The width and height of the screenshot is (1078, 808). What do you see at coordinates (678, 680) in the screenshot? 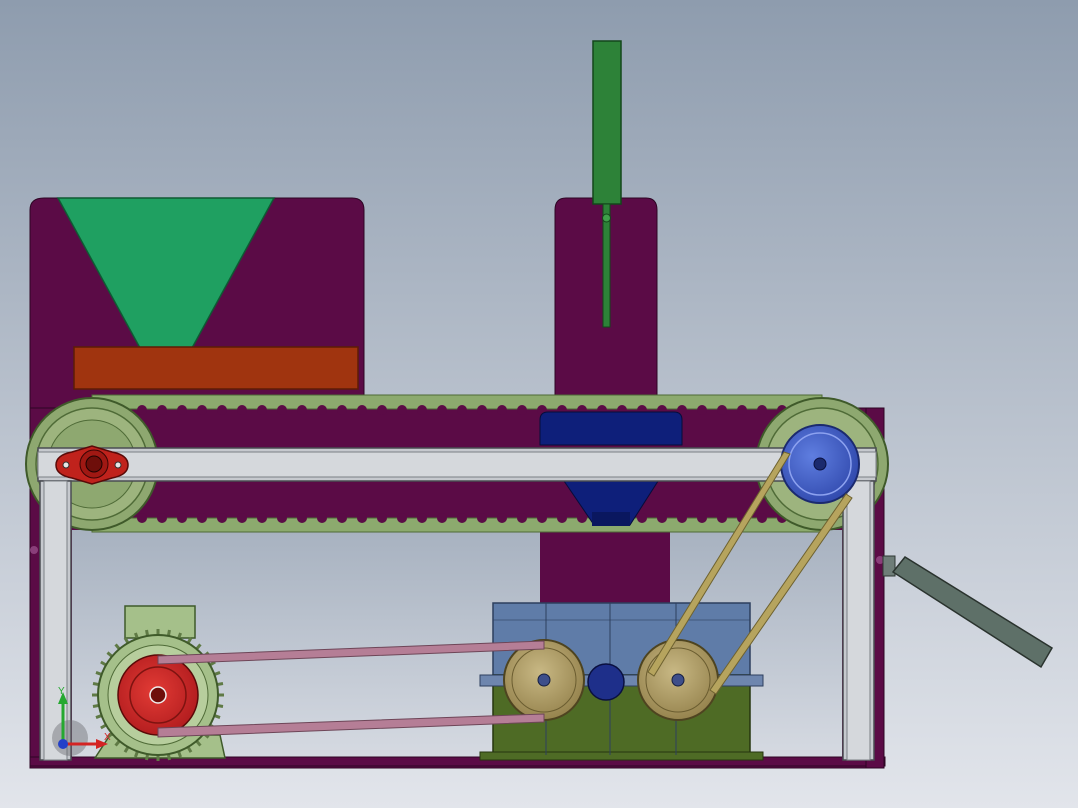
I see `gearbox-output-pulley` at bounding box center [678, 680].